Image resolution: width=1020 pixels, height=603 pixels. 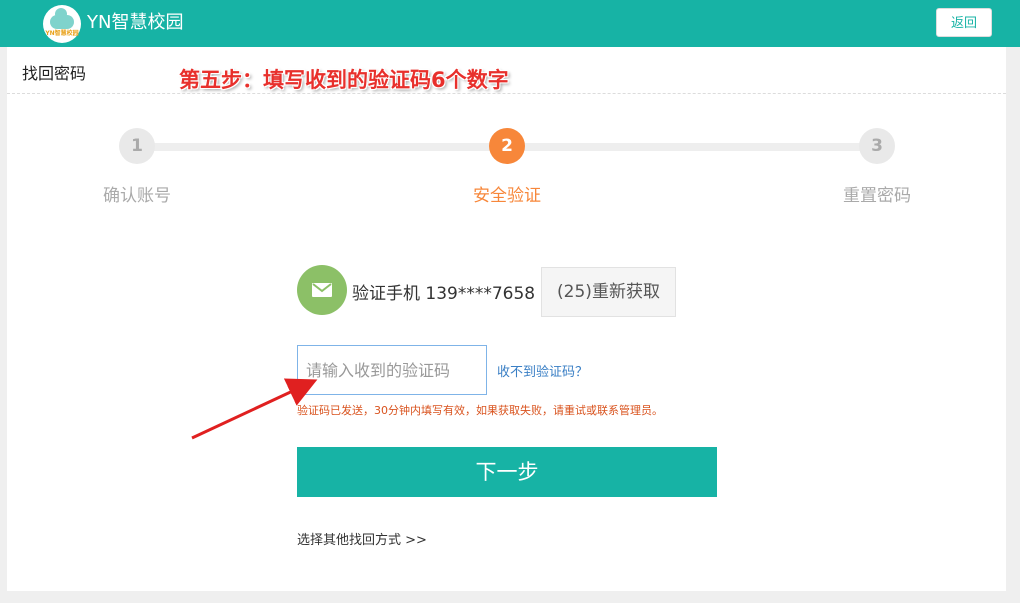 I want to click on verify-phone-text: 验证手机 139****7658, so click(x=444, y=294).